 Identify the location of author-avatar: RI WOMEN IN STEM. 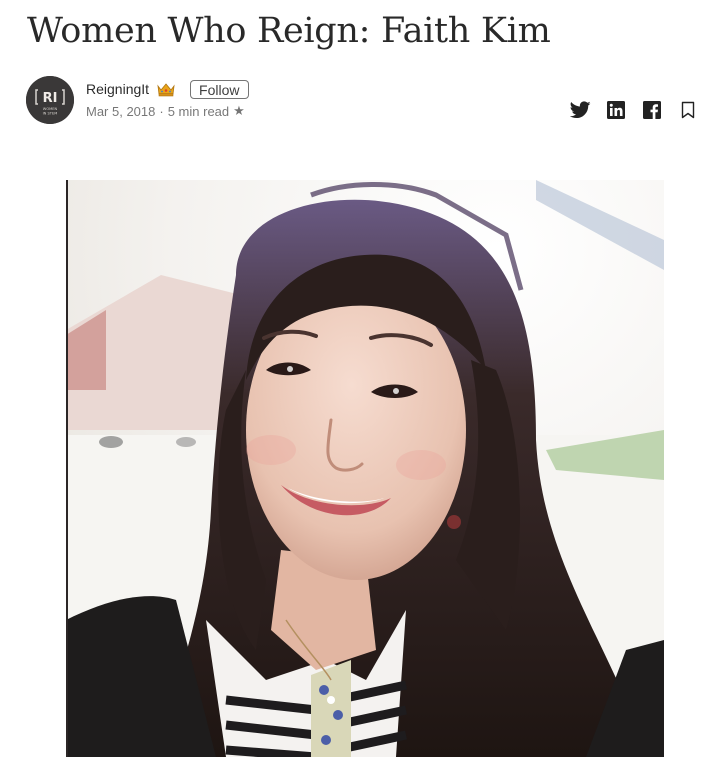
(50, 100).